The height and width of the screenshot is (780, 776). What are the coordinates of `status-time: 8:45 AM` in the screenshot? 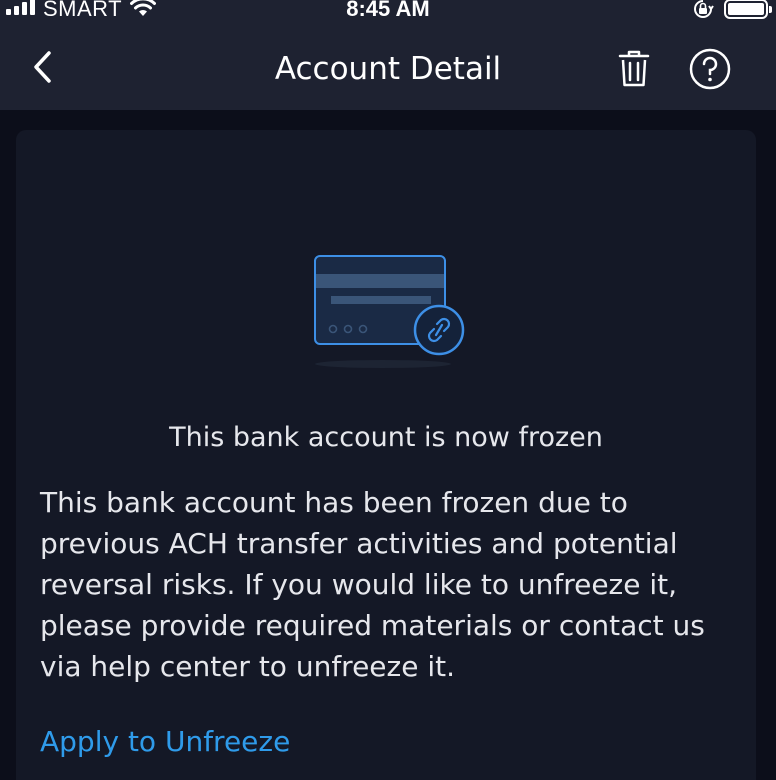 It's located at (388, 10).